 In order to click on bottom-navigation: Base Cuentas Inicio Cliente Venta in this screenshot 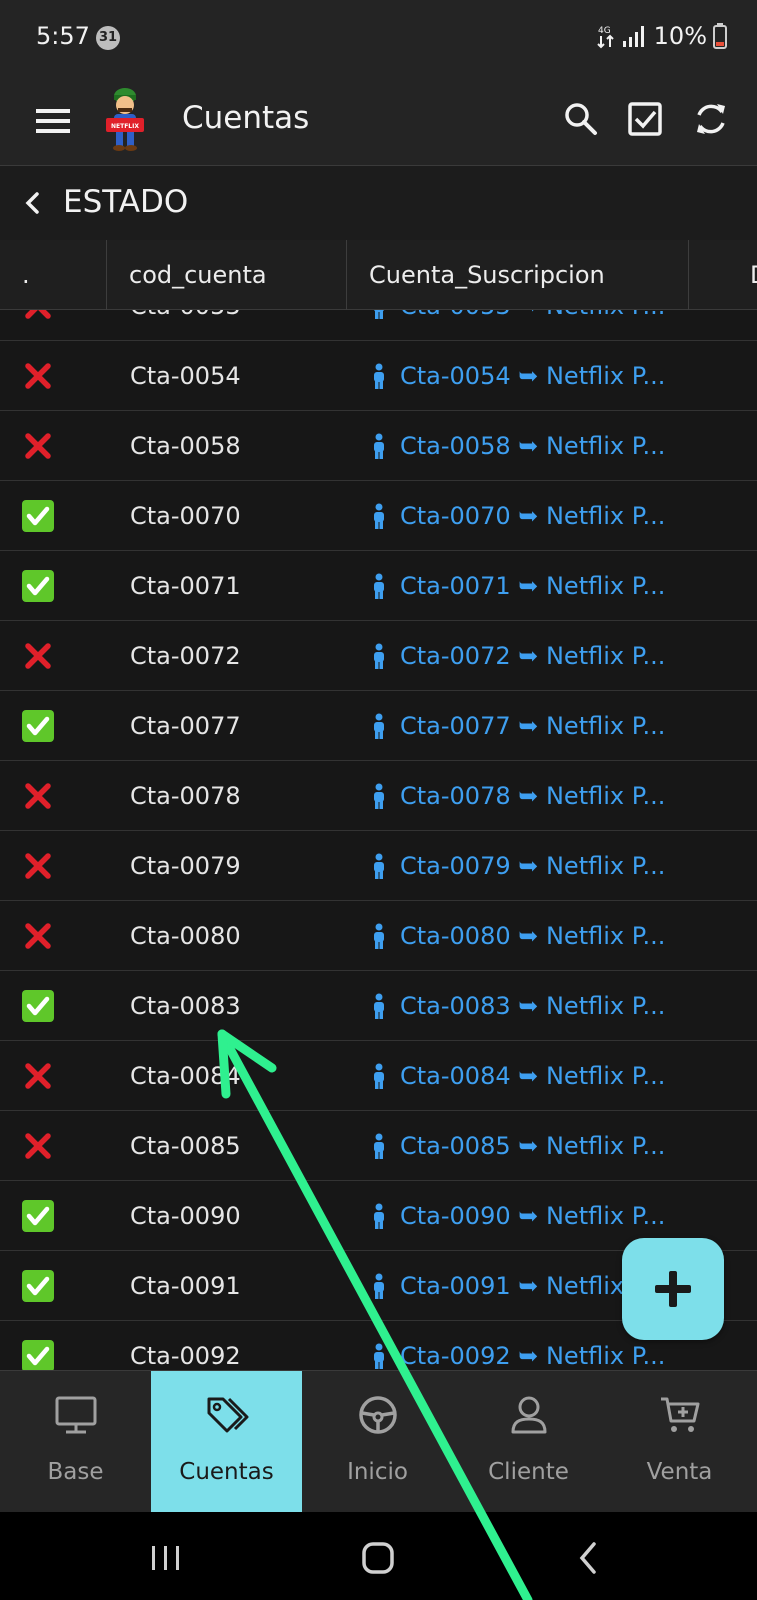, I will do `click(378, 1441)`.